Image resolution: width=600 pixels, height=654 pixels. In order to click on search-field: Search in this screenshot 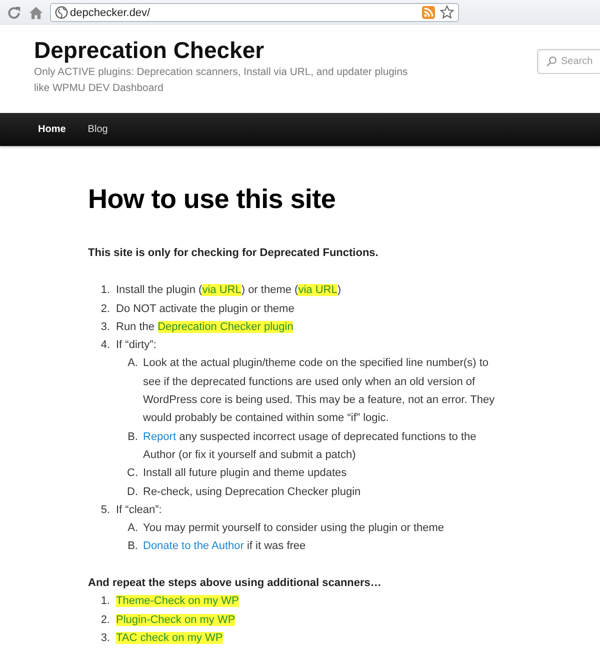, I will do `click(568, 61)`.